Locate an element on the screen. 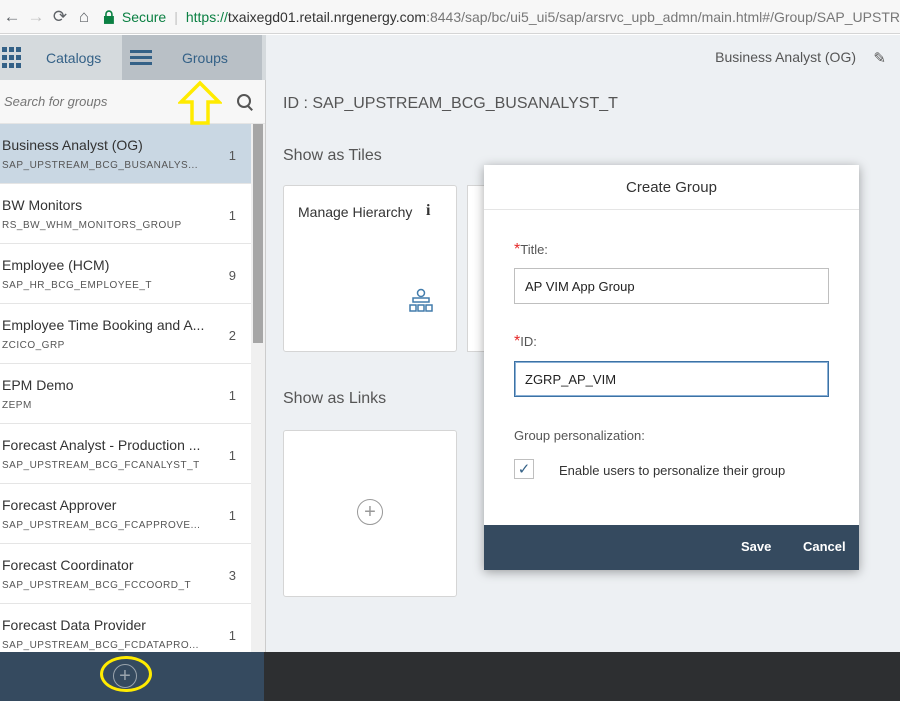  group-item-count: 3 is located at coordinates (232, 575).